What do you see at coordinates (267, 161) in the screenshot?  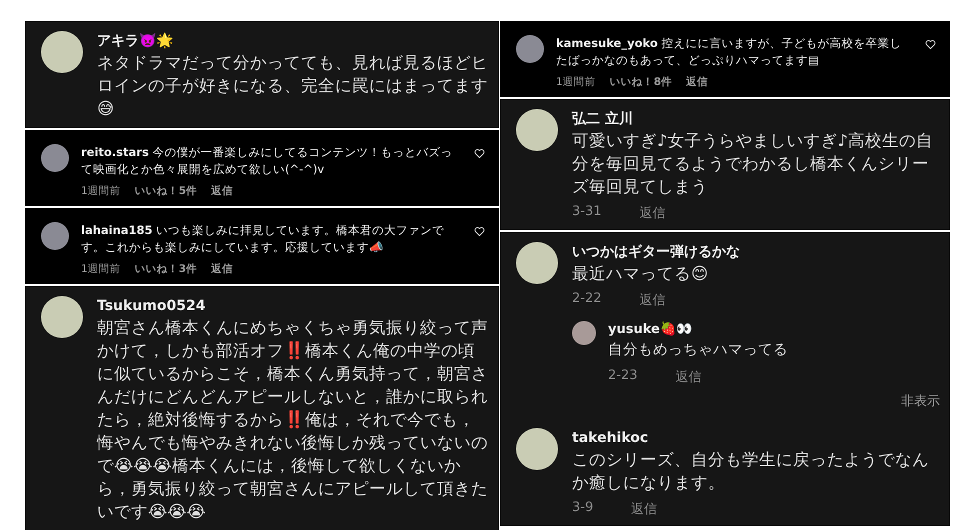 I see `comment-text: reito.stars 今の僕が一番楽しみにしてるコンテンツ！もっとバズって映画化とか色々展開を広めて欲しい(^-^)v` at bounding box center [267, 161].